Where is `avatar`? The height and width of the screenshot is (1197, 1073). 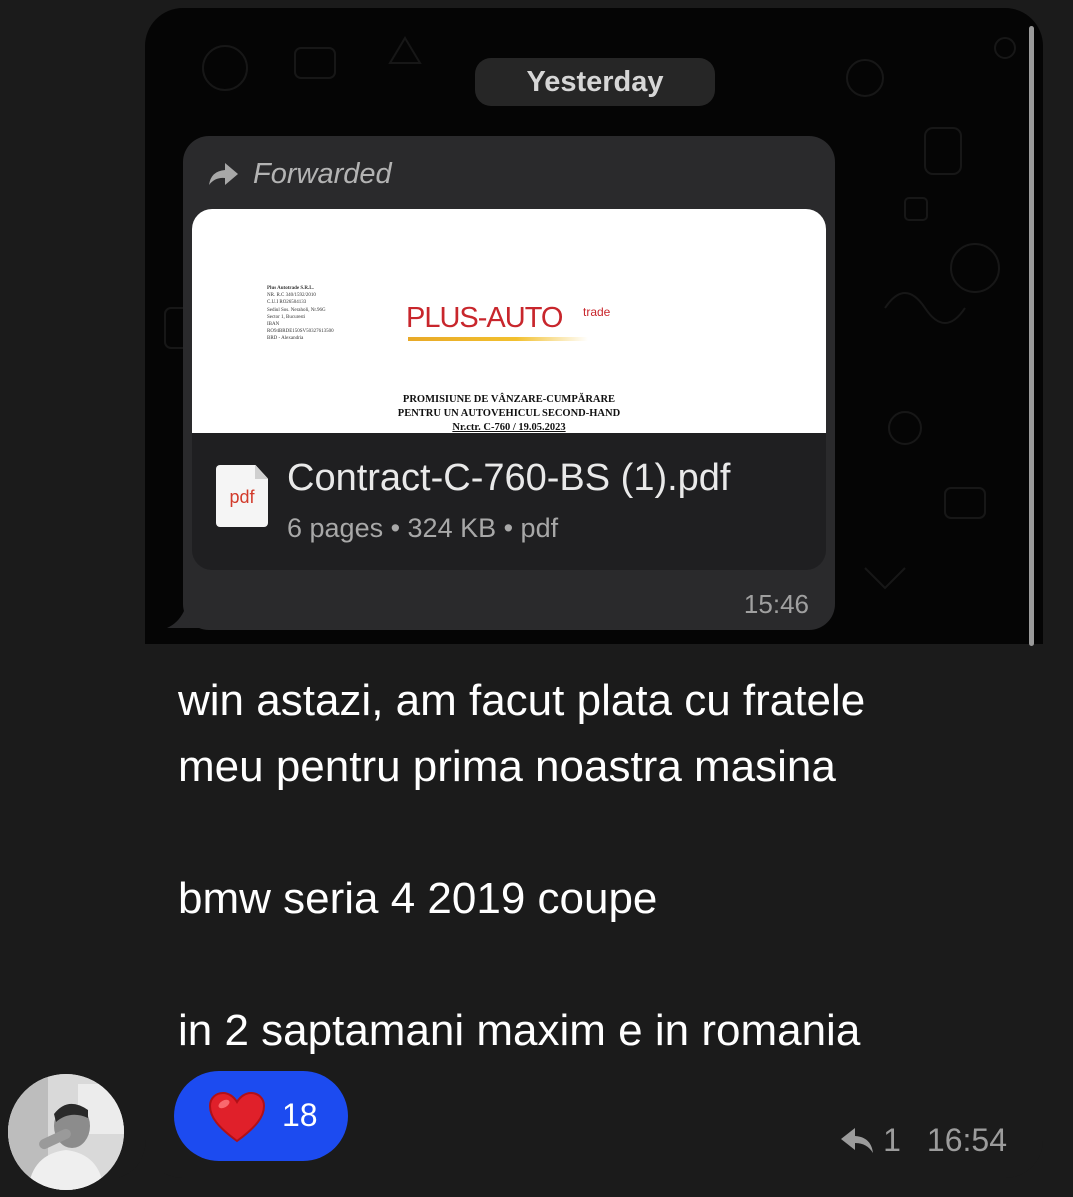
avatar is located at coordinates (66, 1132).